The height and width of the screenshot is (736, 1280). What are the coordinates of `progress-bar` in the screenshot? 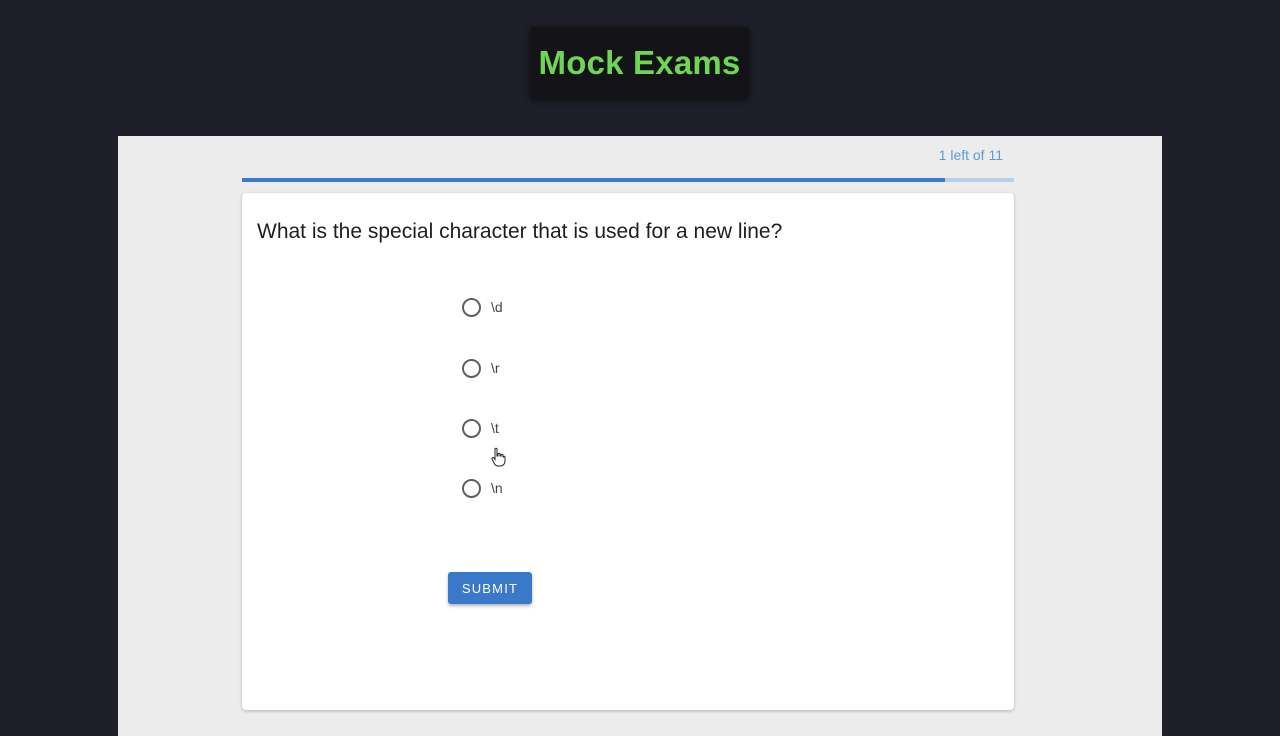 It's located at (628, 180).